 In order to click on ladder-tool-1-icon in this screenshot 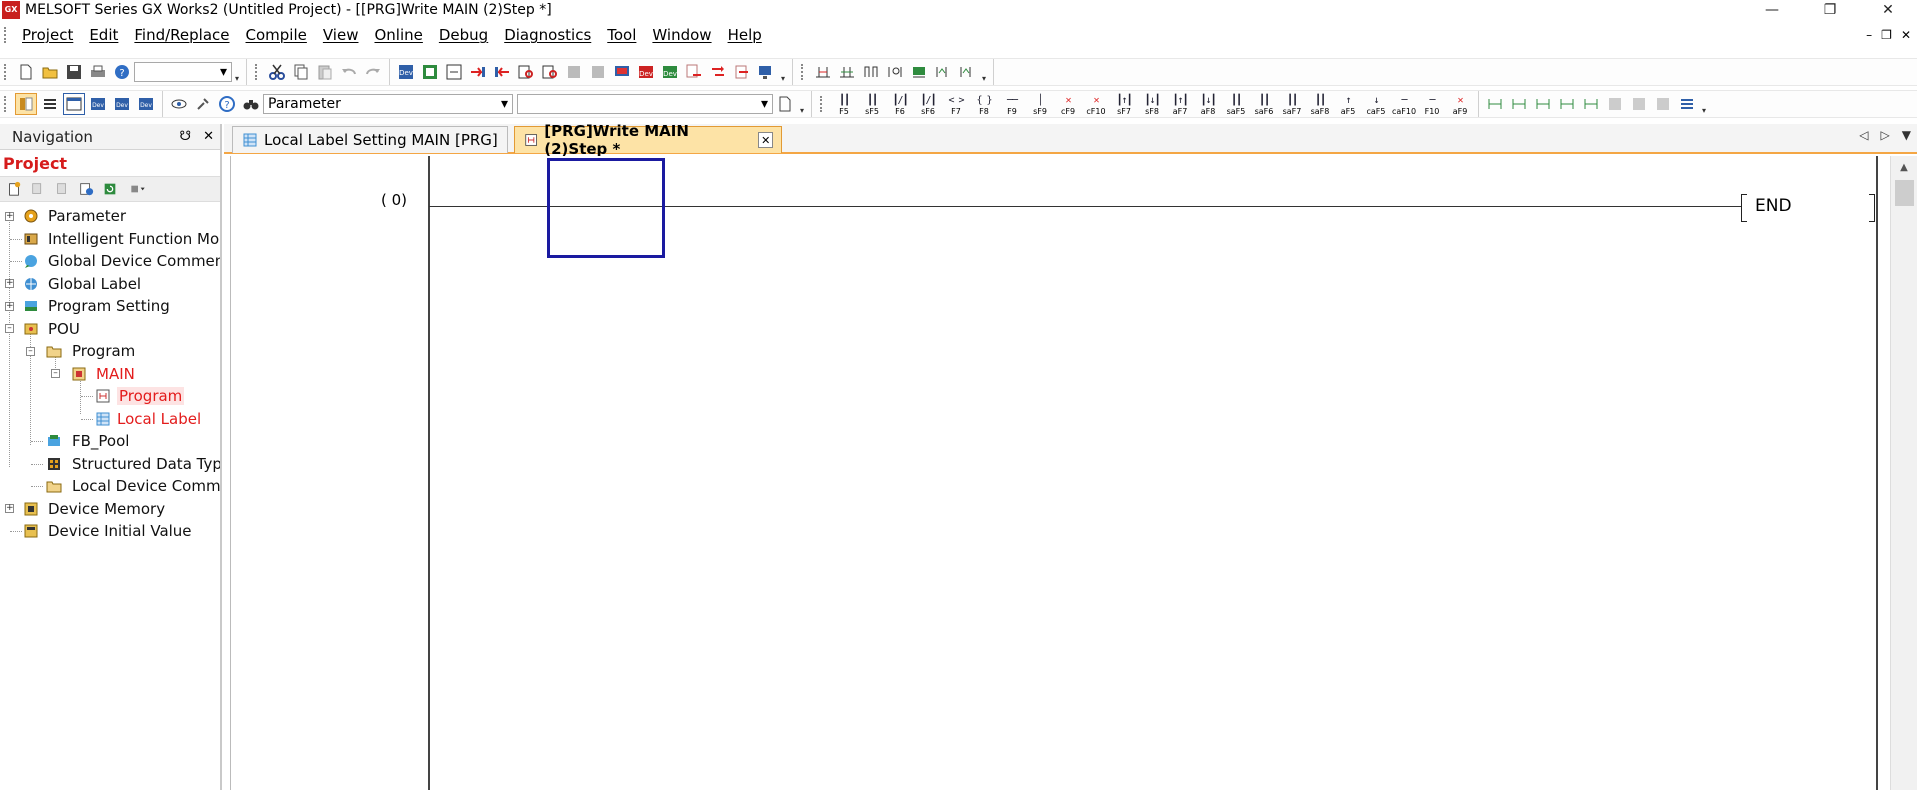, I will do `click(823, 72)`.